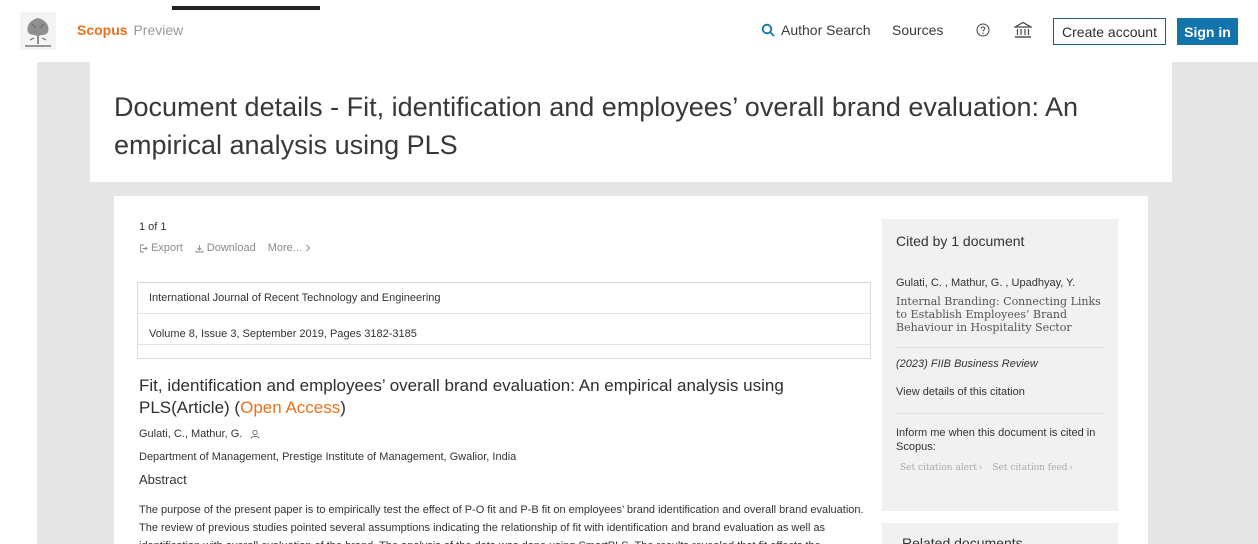 Image resolution: width=1258 pixels, height=544 pixels. I want to click on create-account-button: Create account, so click(1109, 31).